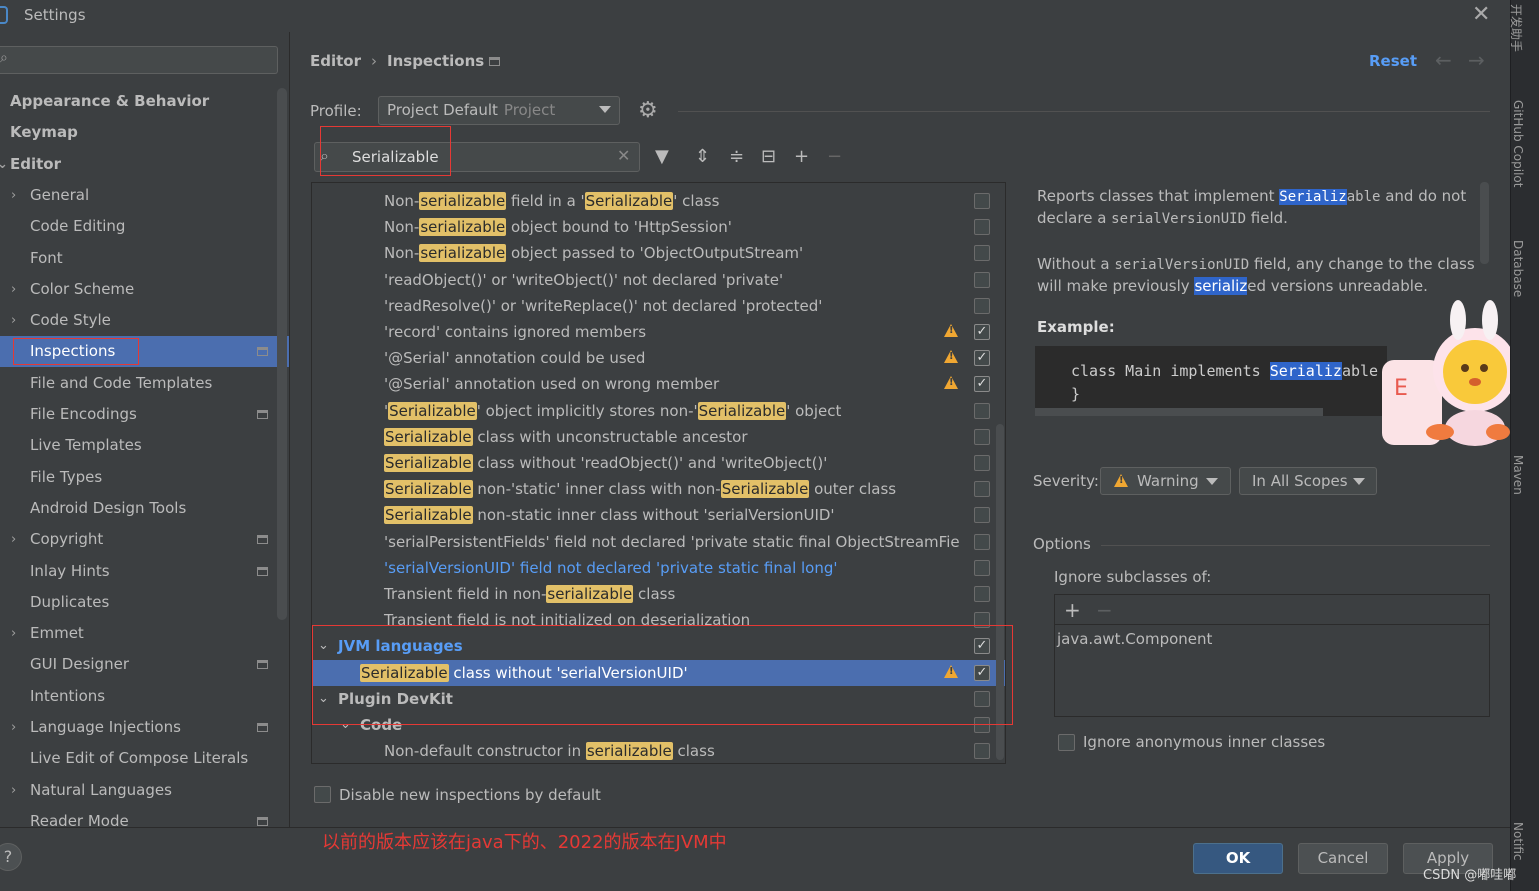  Describe the element at coordinates (1295, 545) in the screenshot. I see `separator` at that location.